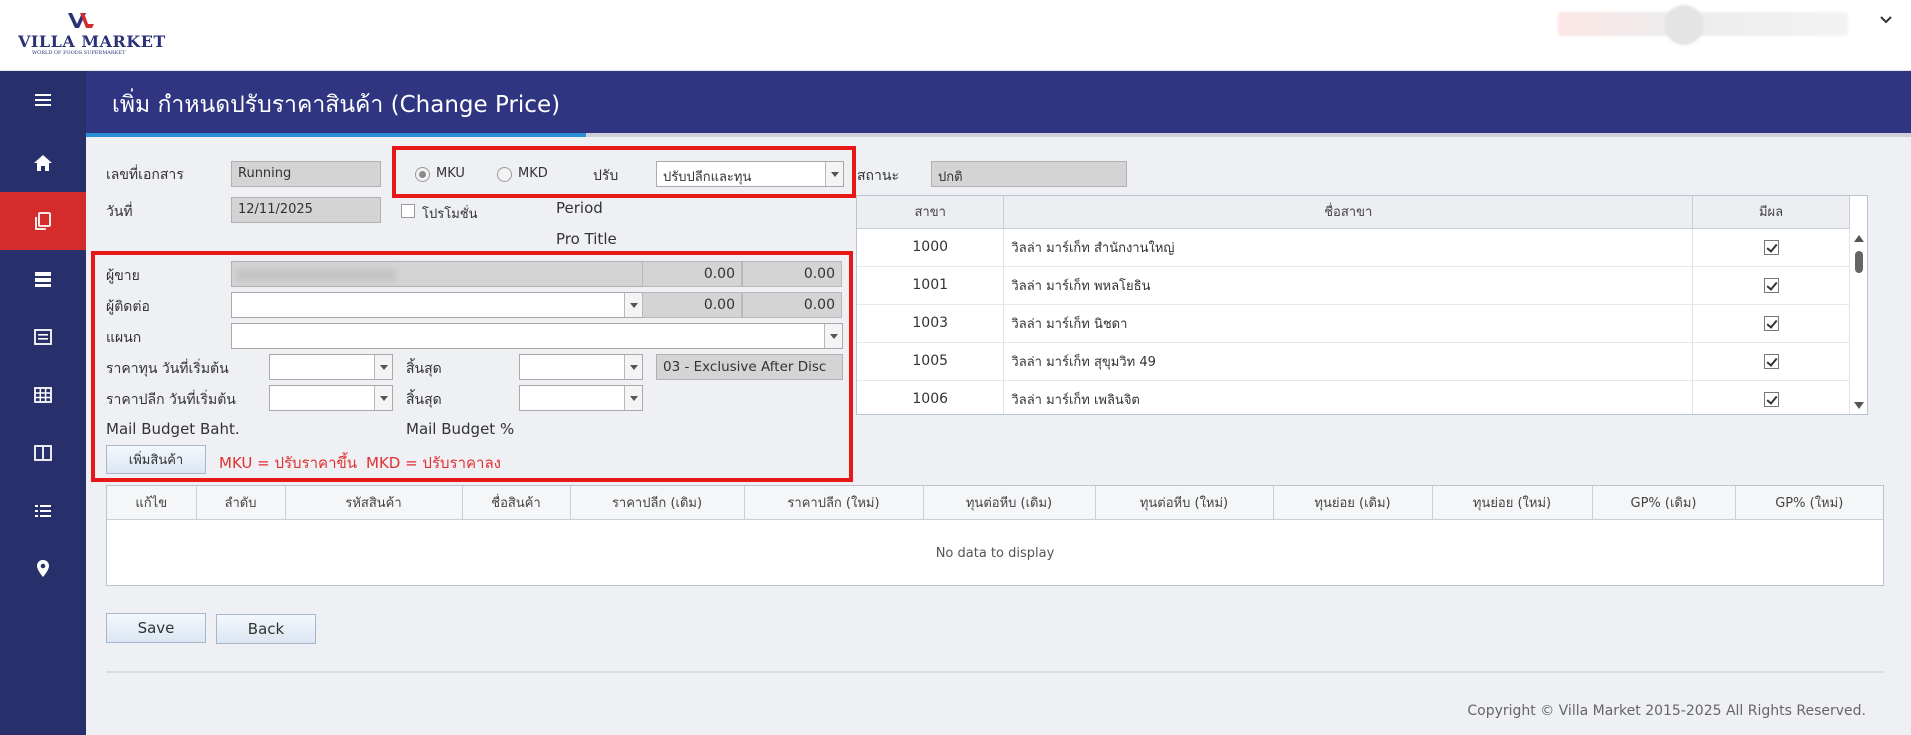 The height and width of the screenshot is (735, 1911). I want to click on date-field: 12/11/2025, so click(306, 210).